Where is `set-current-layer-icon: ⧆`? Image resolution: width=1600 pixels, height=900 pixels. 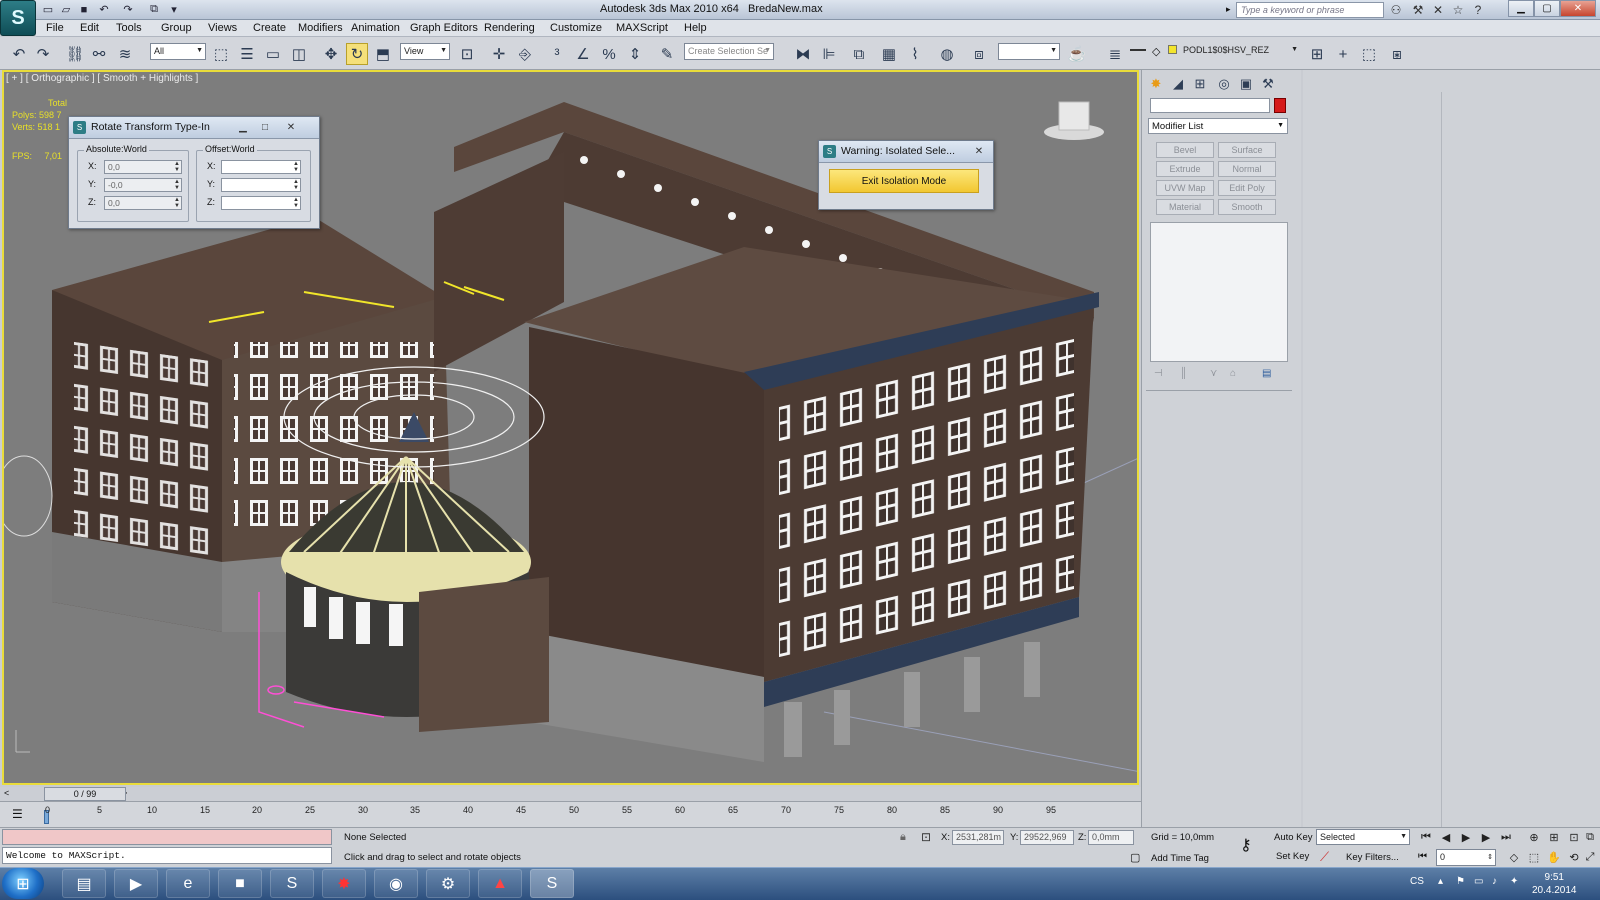
set-current-layer-icon: ⧆ is located at coordinates (1397, 54).